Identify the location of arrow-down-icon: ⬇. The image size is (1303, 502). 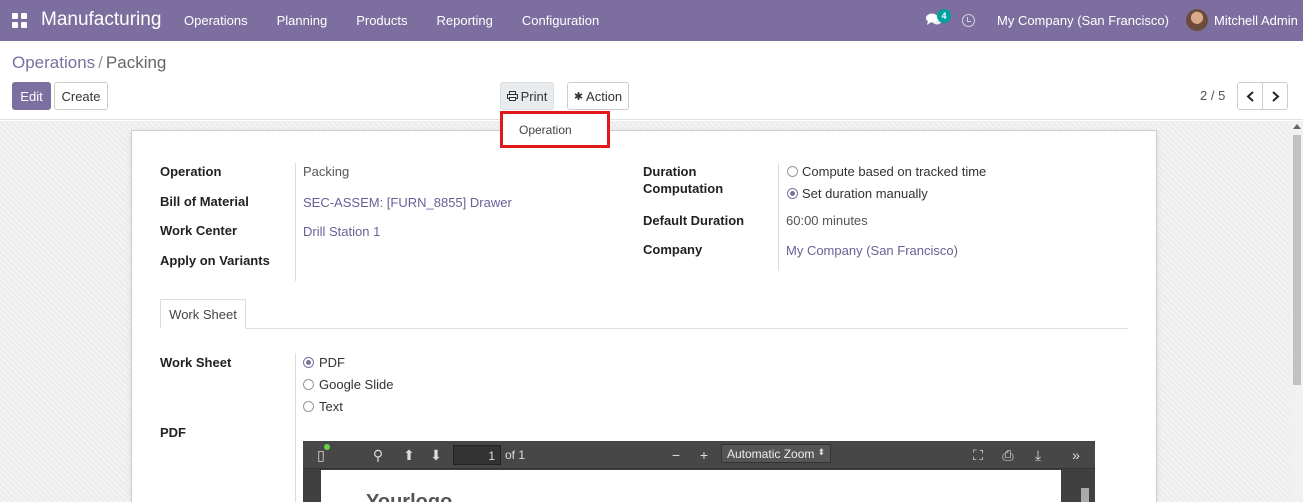
(436, 455).